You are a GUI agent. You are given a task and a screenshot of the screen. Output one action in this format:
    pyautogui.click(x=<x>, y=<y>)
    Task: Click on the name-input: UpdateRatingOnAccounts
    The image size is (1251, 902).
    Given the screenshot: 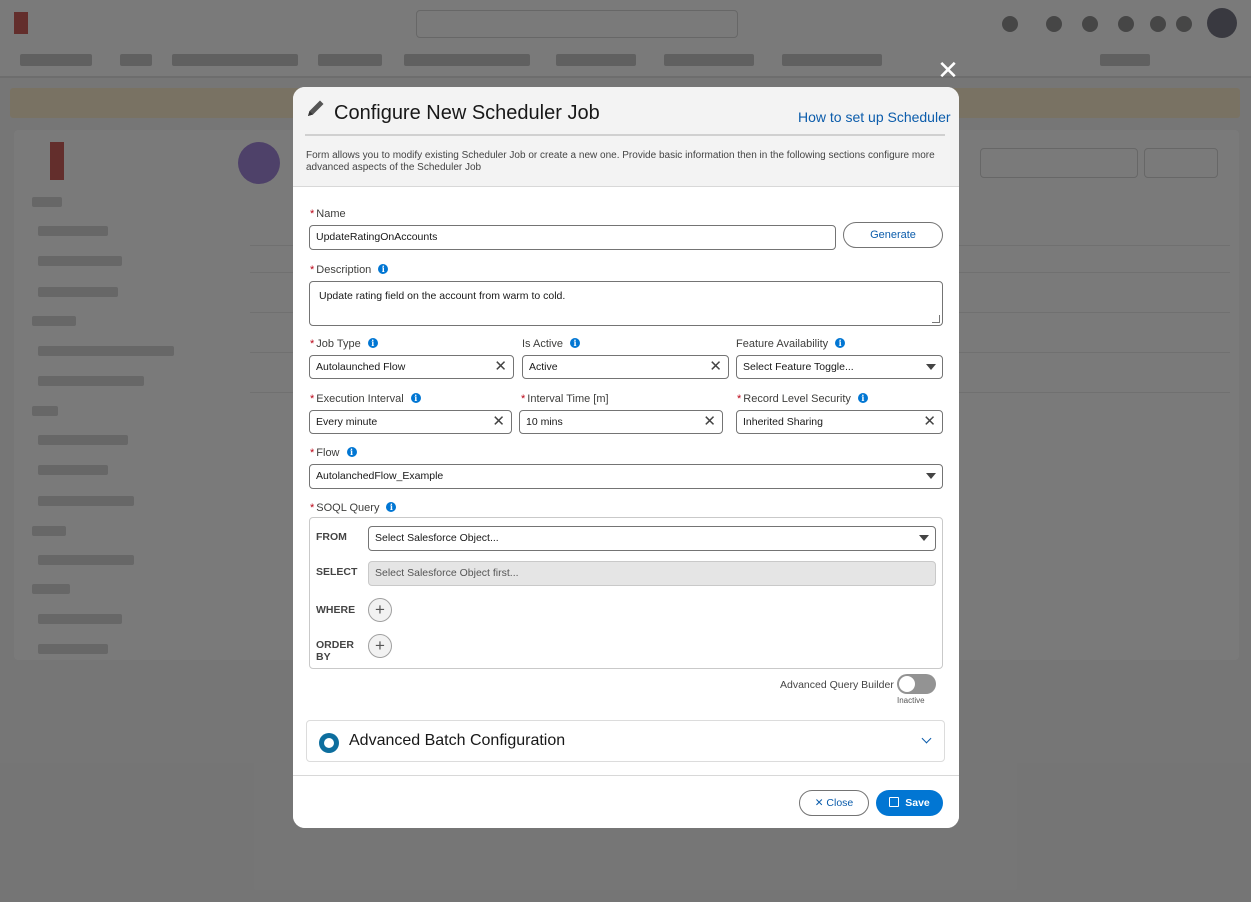 What is the action you would take?
    pyautogui.click(x=572, y=237)
    